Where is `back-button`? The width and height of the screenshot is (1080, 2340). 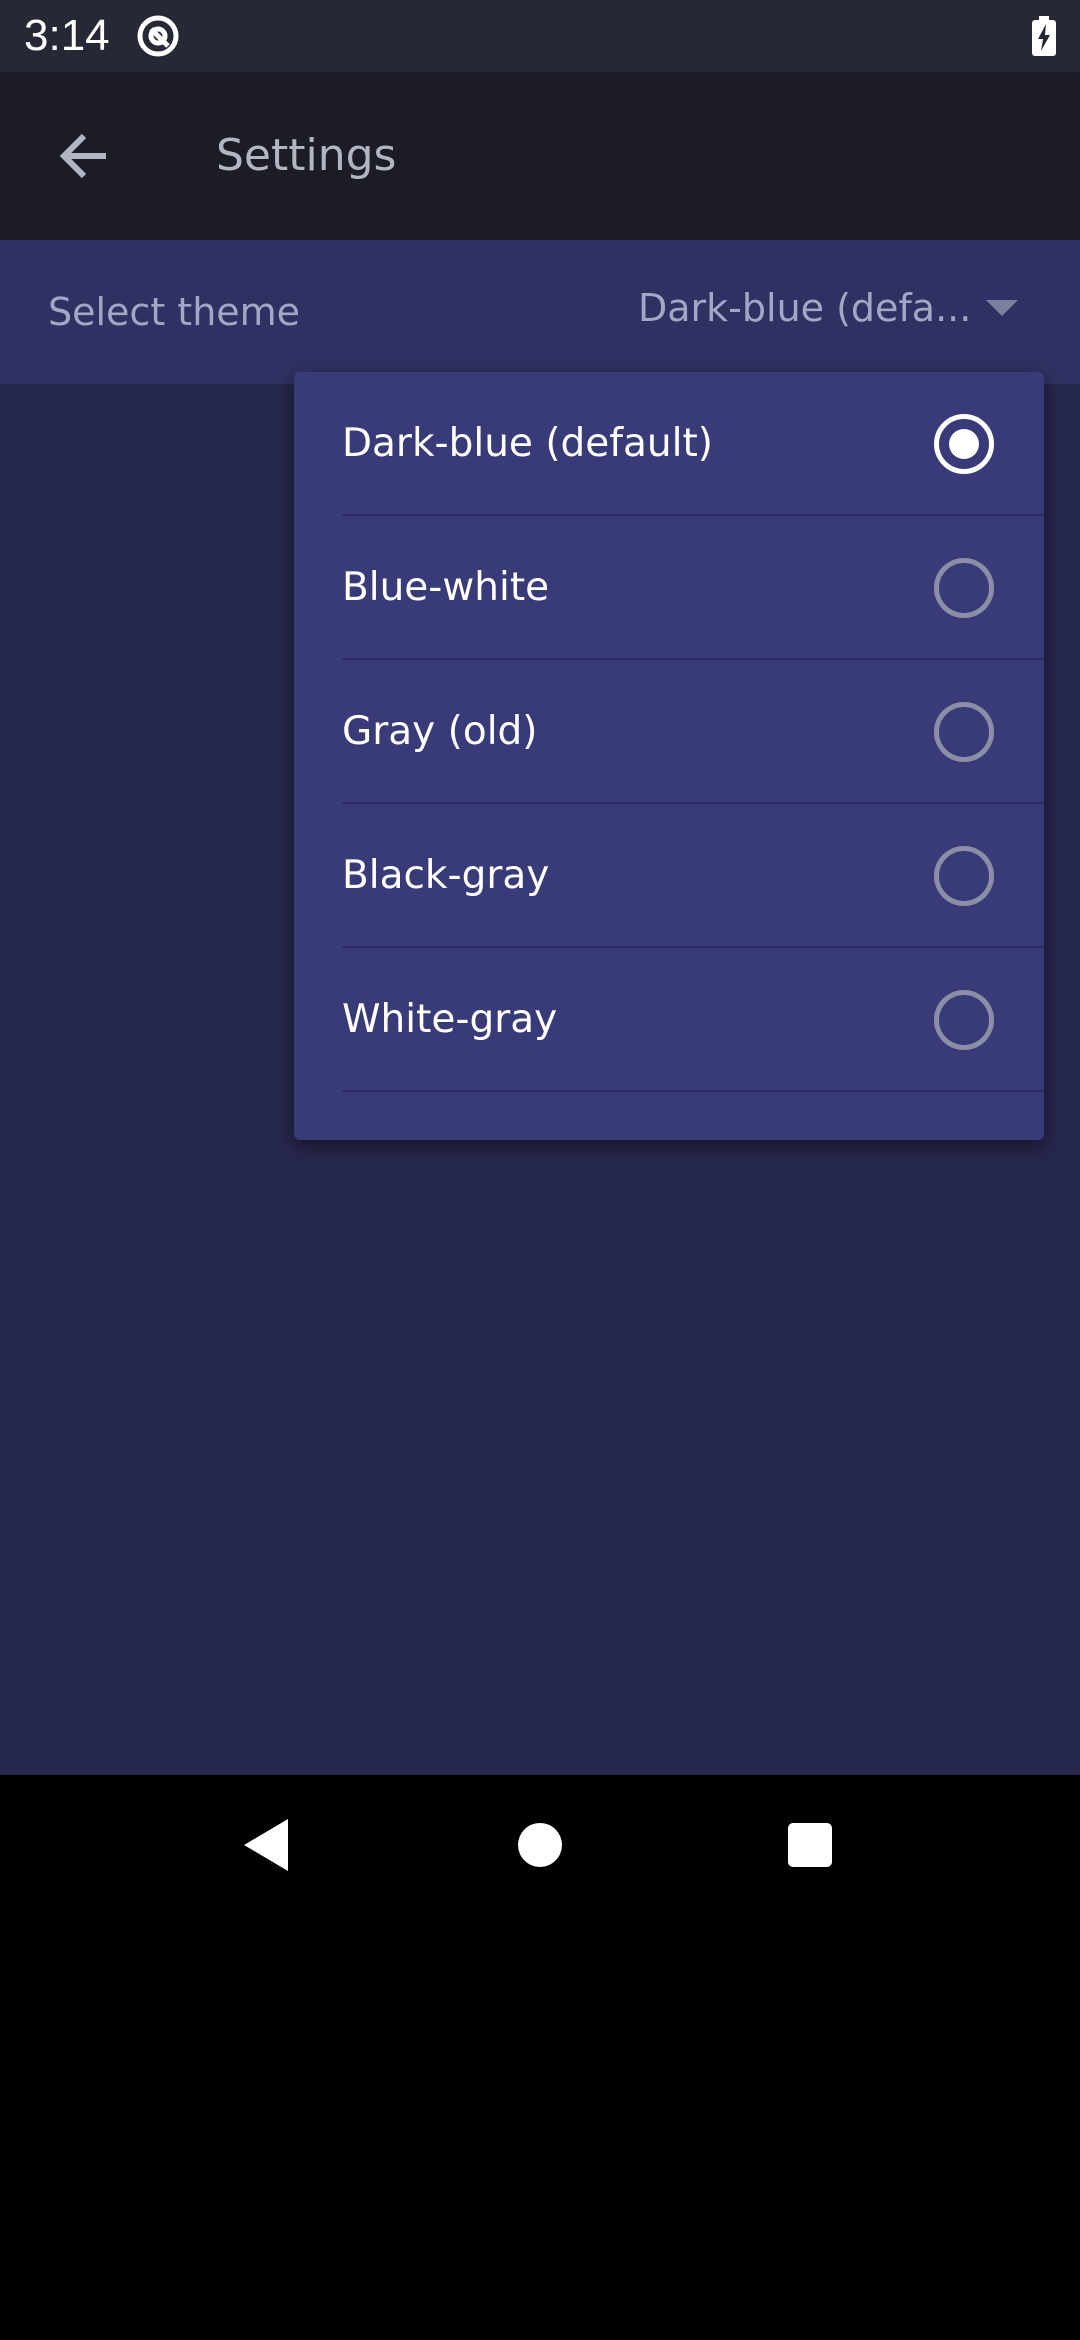
back-button is located at coordinates (84, 156).